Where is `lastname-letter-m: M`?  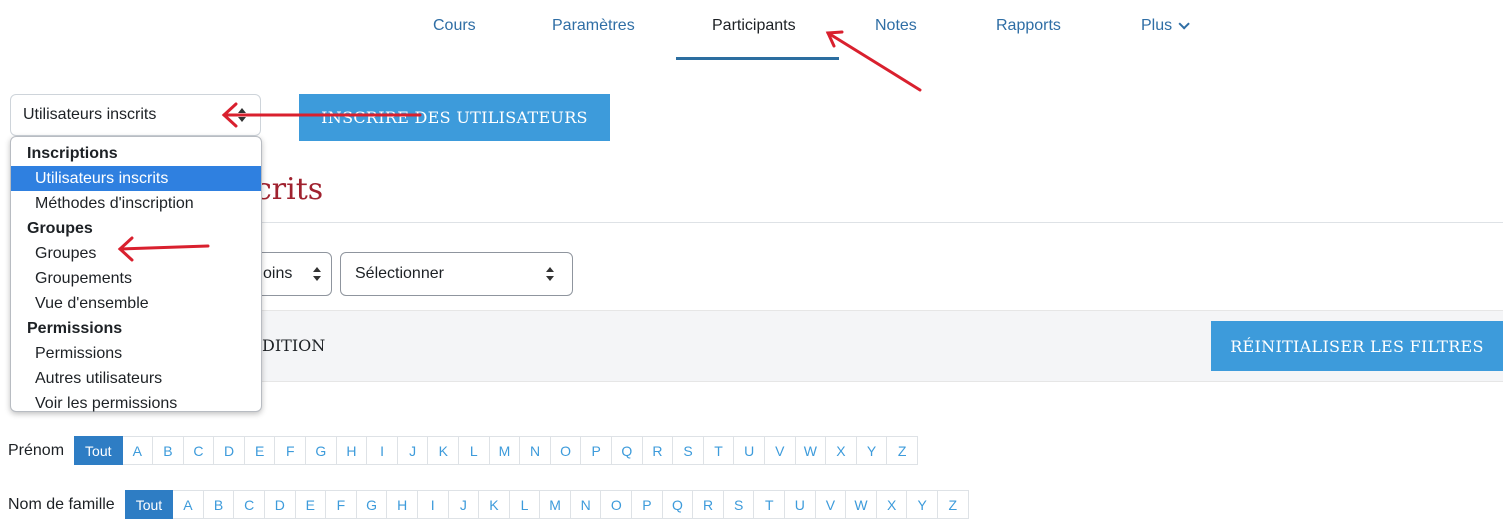
lastname-letter-m: M is located at coordinates (555, 504).